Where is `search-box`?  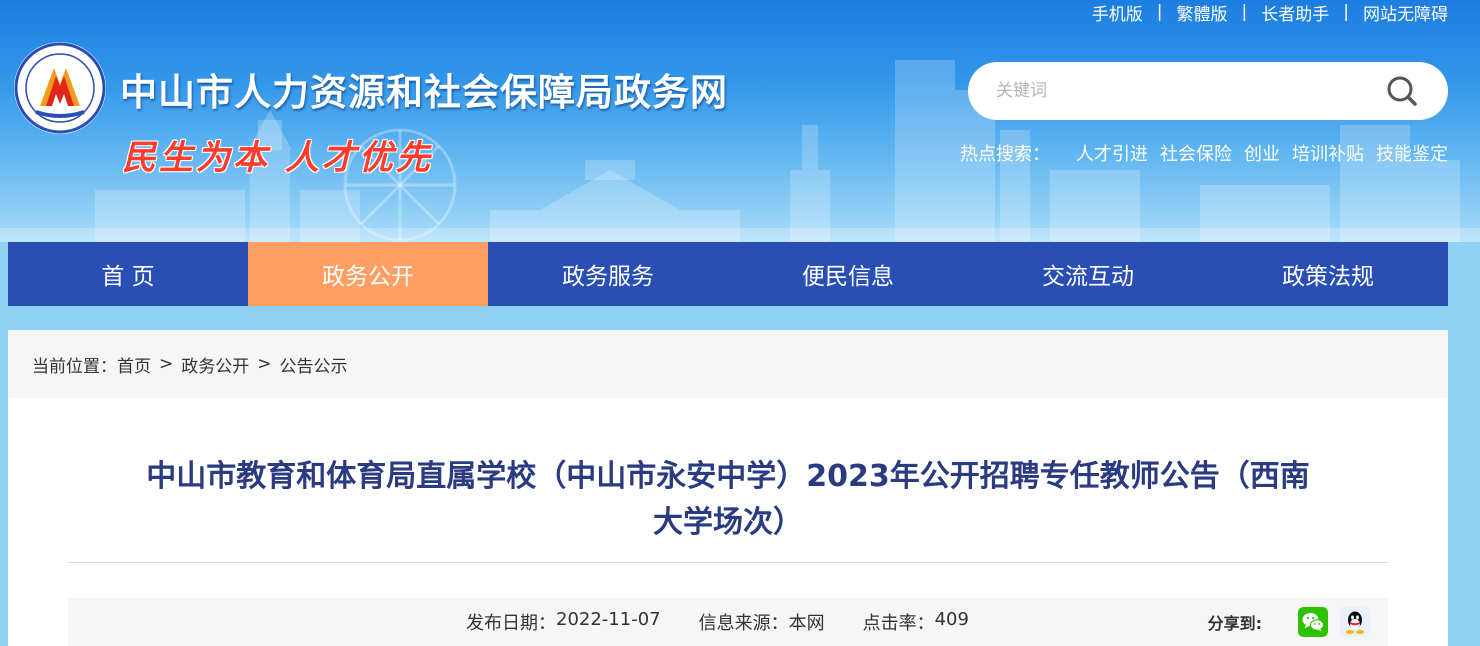
search-box is located at coordinates (1208, 91).